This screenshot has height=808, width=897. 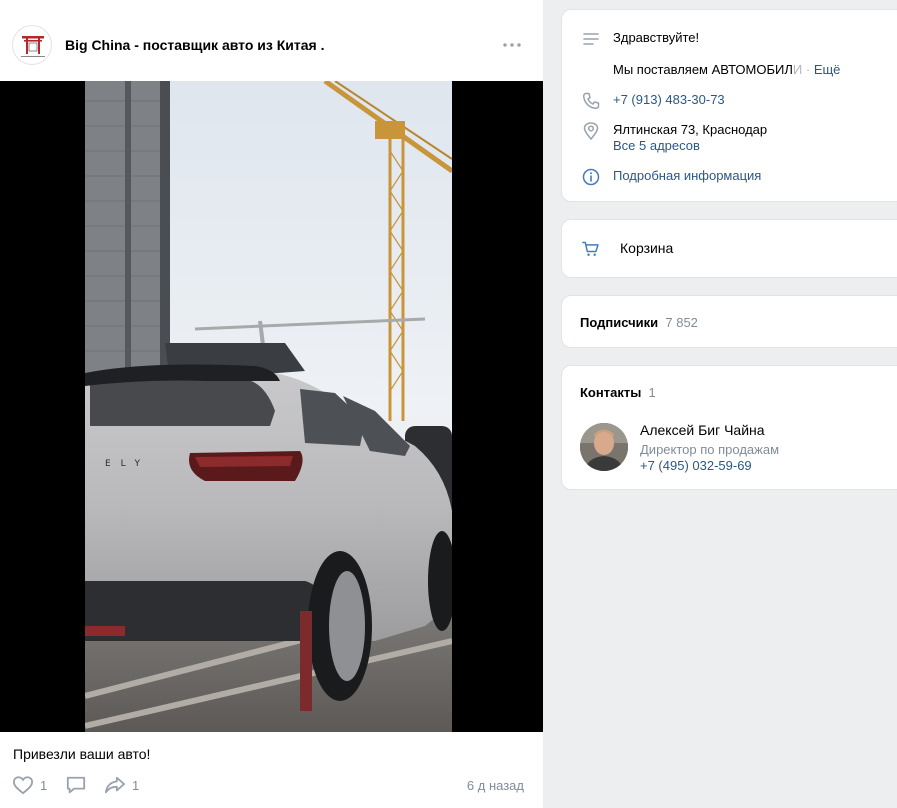 I want to click on svg-text: ELY, so click(x=127, y=464).